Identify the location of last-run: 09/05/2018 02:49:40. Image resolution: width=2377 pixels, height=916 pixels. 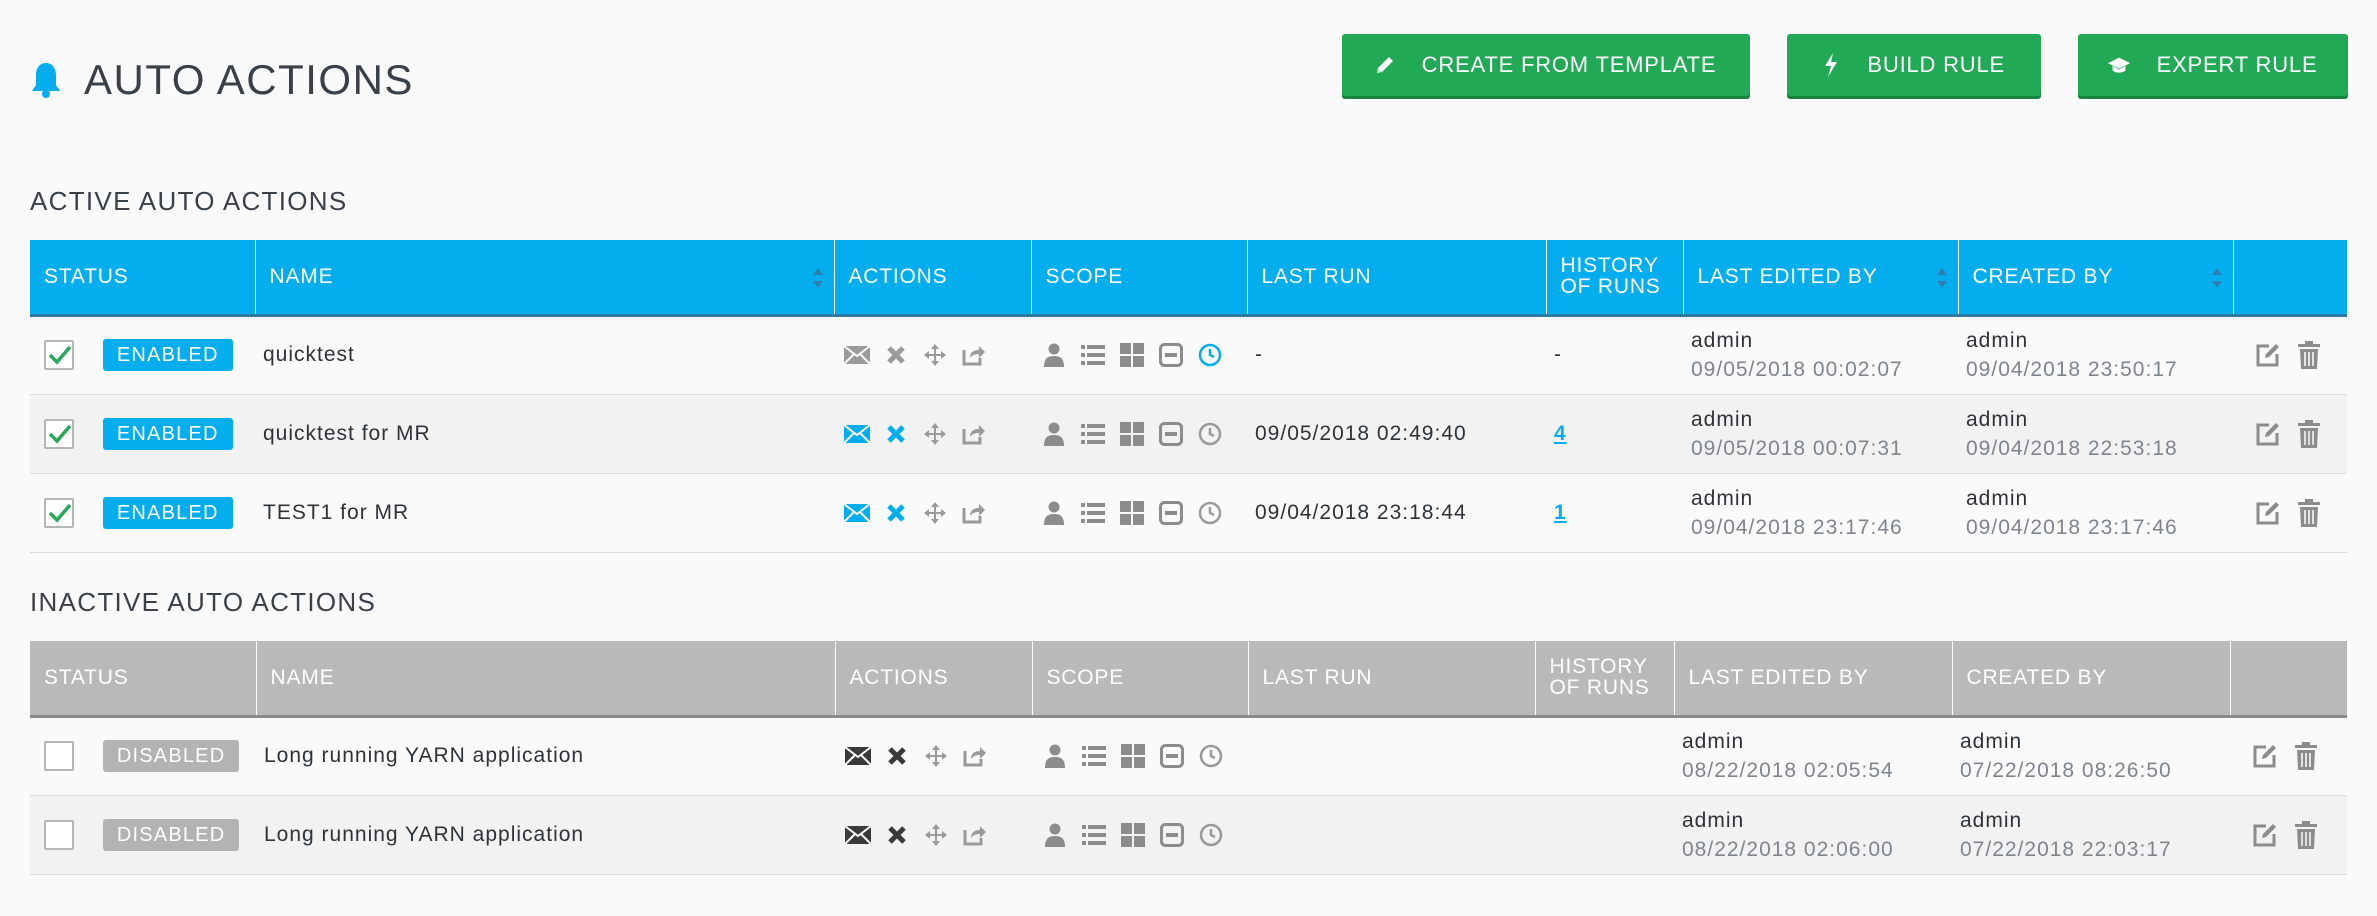
(1396, 434).